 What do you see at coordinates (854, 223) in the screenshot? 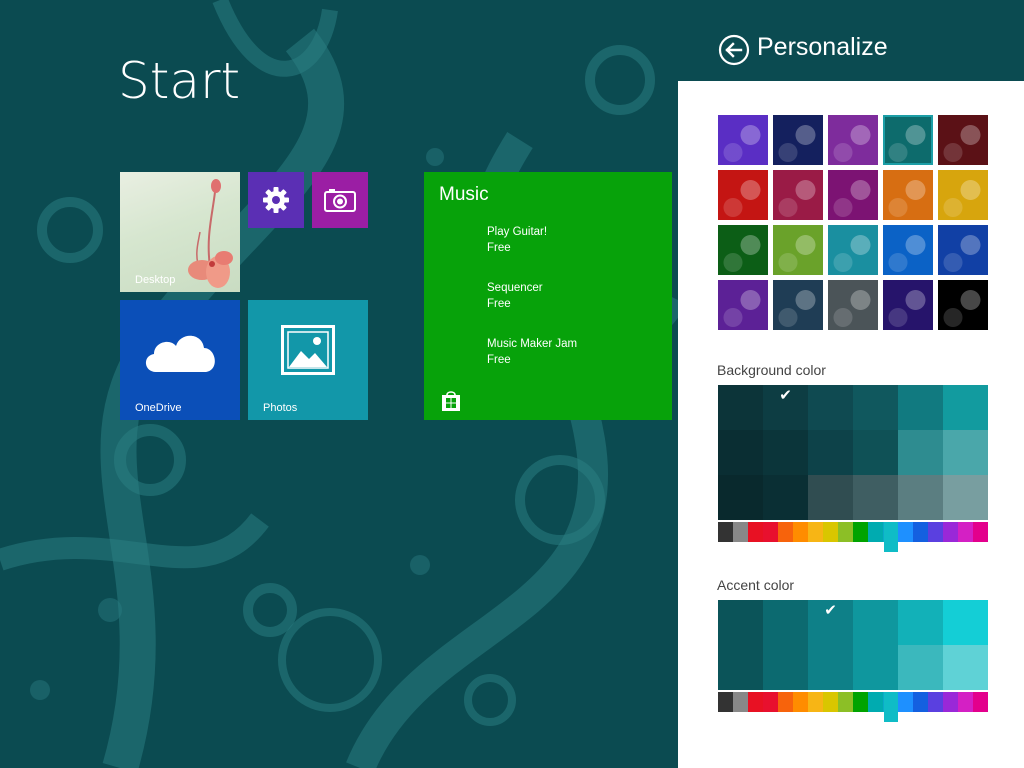
I see `background-pattern-grid` at bounding box center [854, 223].